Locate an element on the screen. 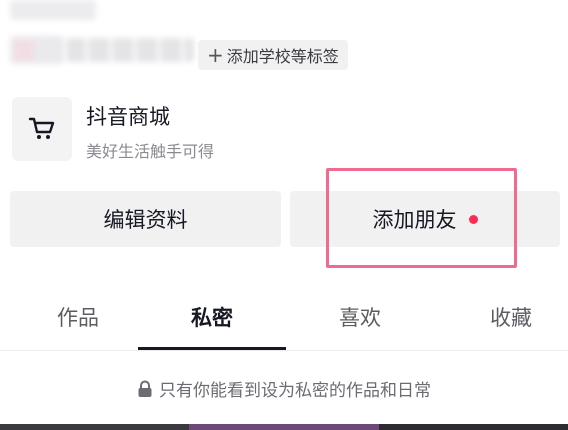 This screenshot has width=568, height=430. add-school-tag-button: + 添加学校等标签 is located at coordinates (273, 55).